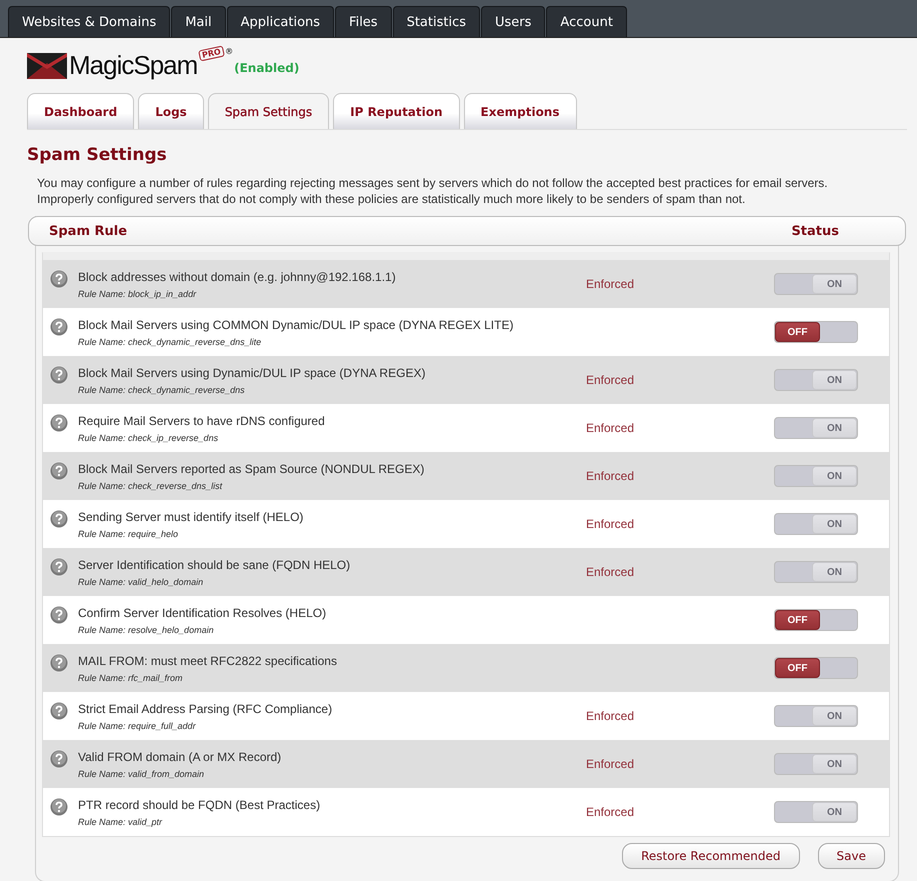 This screenshot has height=881, width=917. Describe the element at coordinates (203, 613) in the screenshot. I see `rule-title: Confirm Server Identification Resolves (HELO)` at that location.